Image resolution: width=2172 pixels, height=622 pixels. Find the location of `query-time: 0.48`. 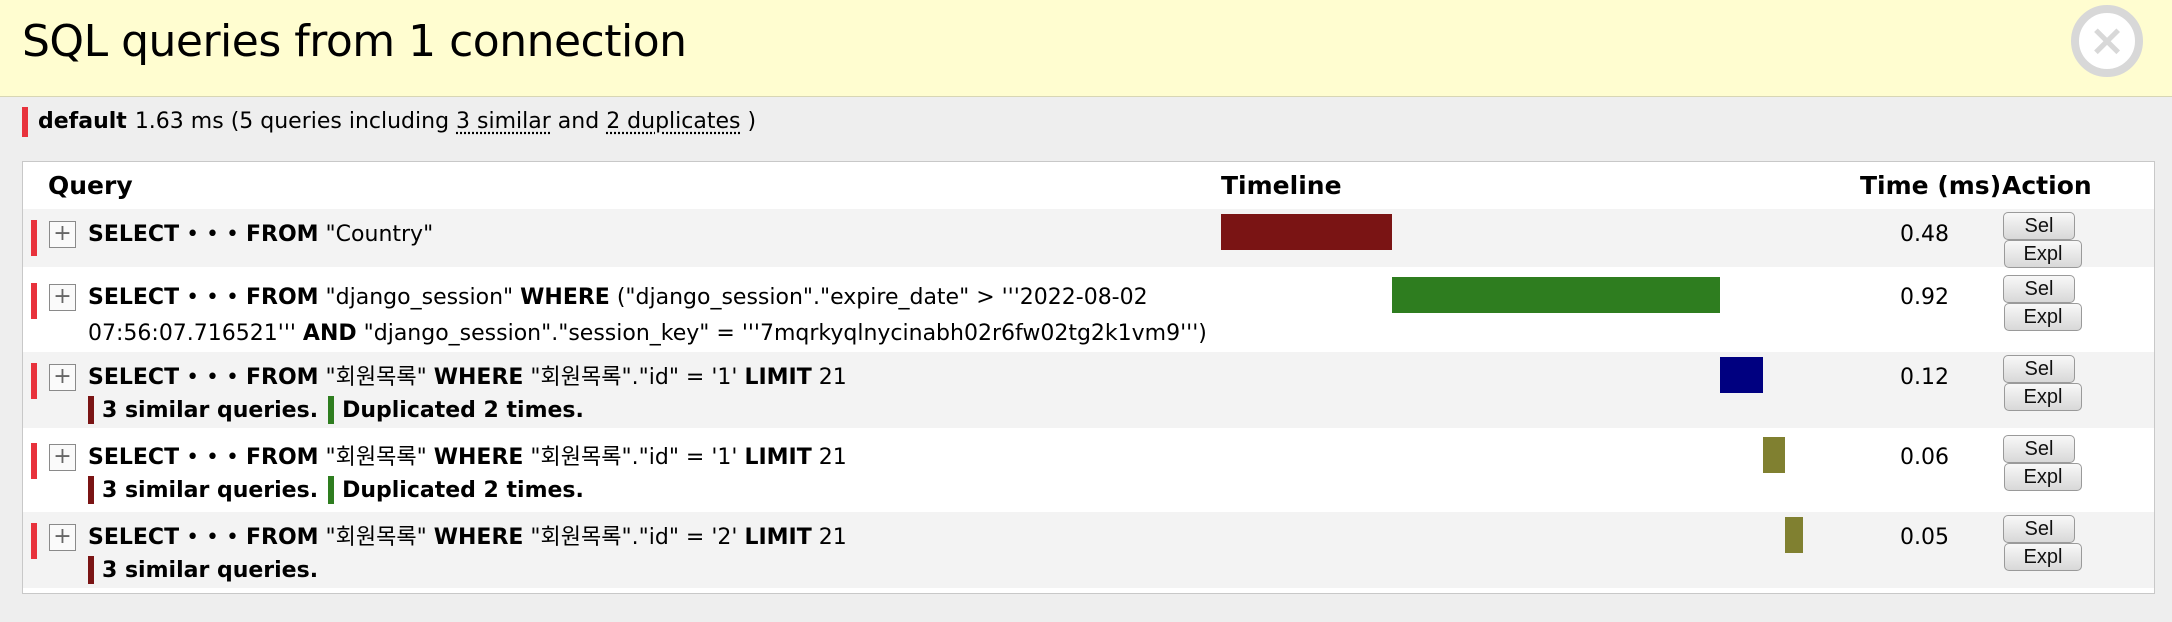

query-time: 0.48 is located at coordinates (1924, 234).